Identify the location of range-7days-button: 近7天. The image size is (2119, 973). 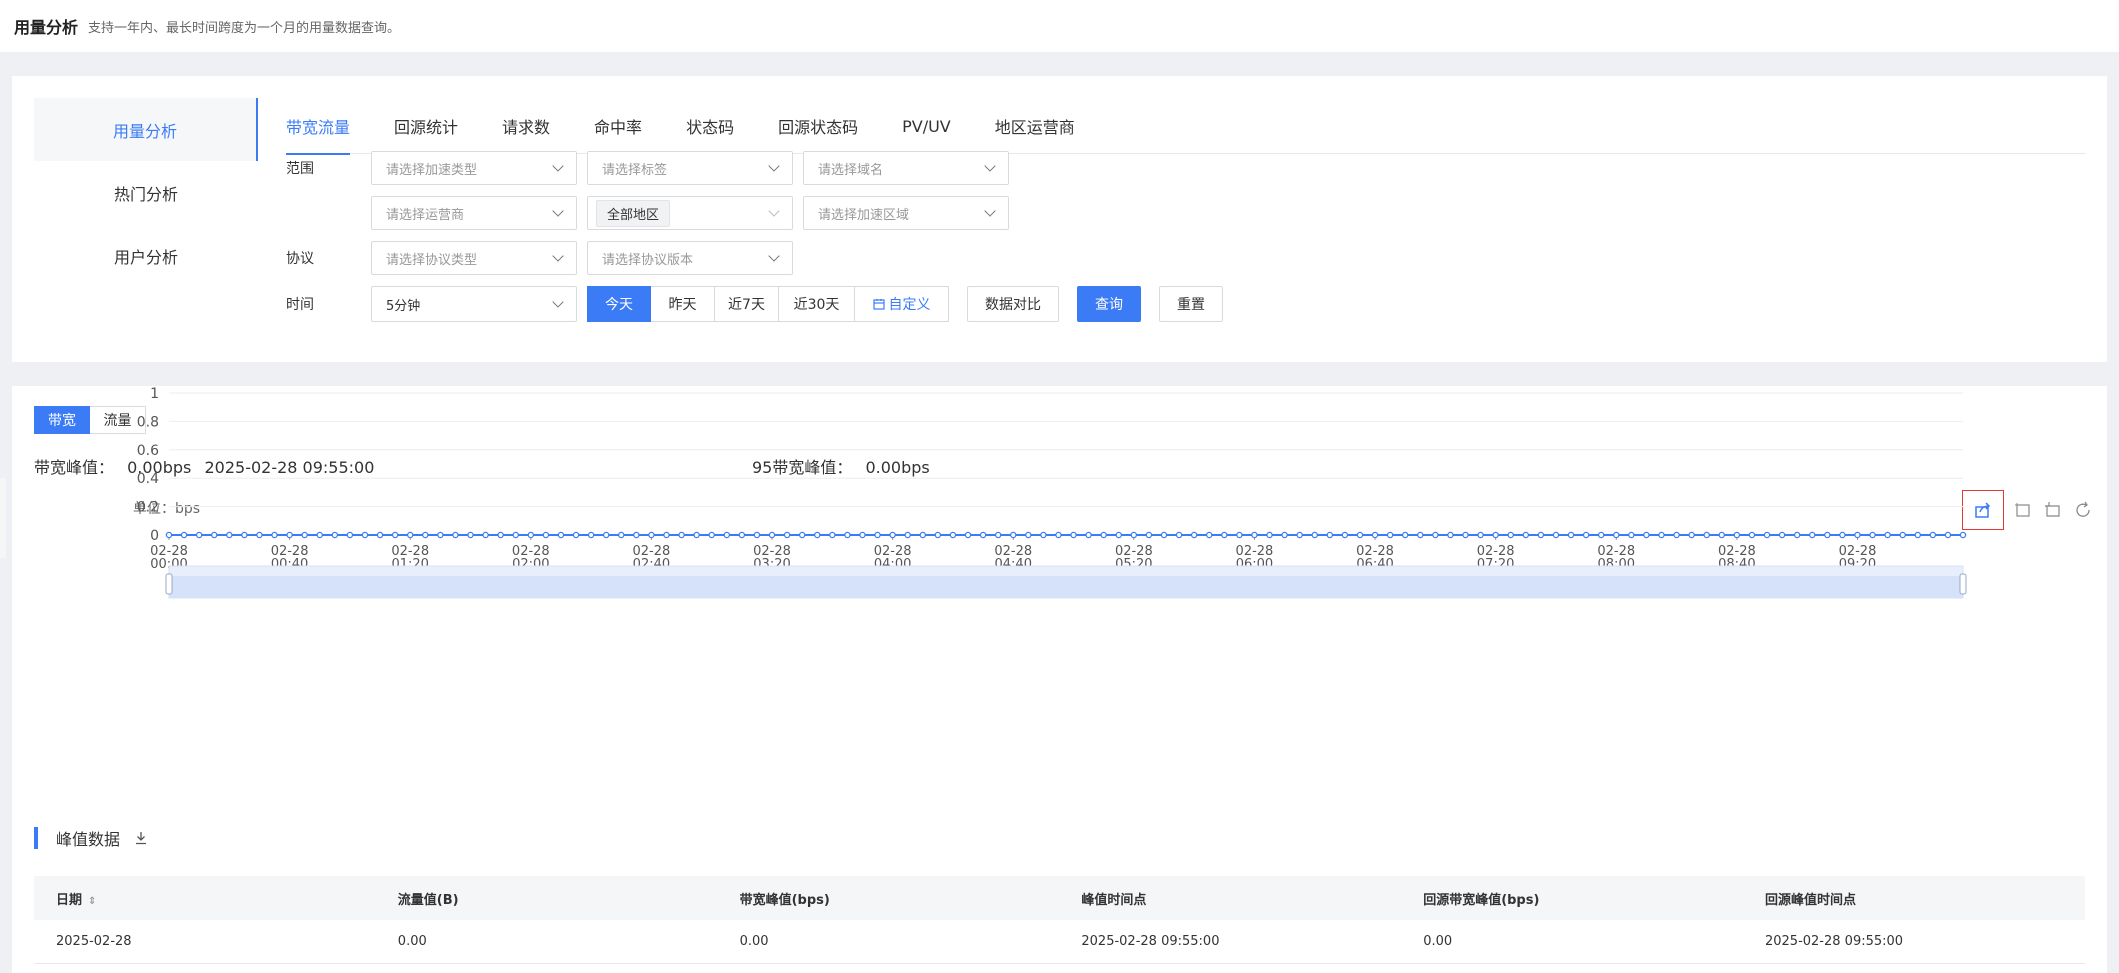
(747, 304).